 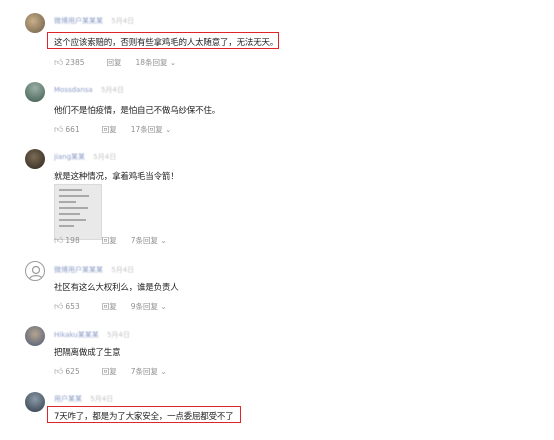 I want to click on comment-actions: 👍︎ 625 回复 7条回复 ⌄, so click(x=110, y=371).